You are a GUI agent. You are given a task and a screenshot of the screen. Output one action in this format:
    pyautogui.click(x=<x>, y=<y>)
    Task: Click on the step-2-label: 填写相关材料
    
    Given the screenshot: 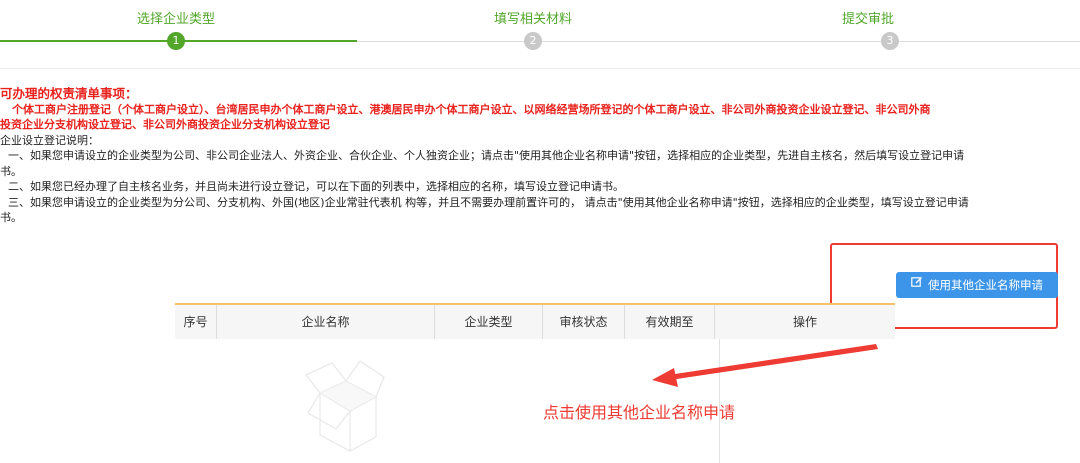 What is the action you would take?
    pyautogui.click(x=532, y=19)
    